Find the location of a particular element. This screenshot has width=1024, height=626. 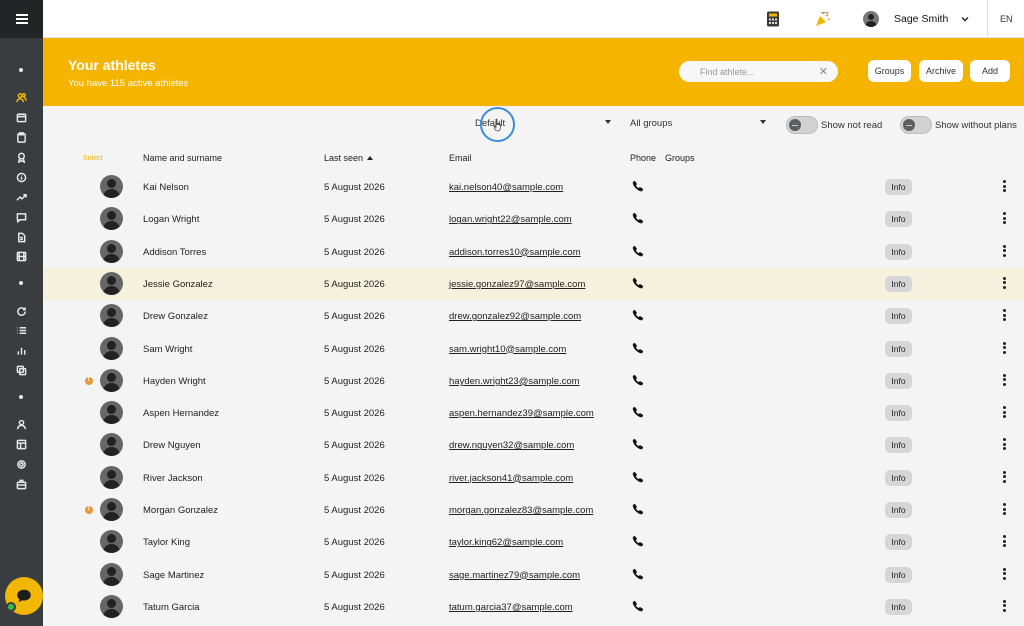

sidebar-item-athletes is located at coordinates (21, 97).